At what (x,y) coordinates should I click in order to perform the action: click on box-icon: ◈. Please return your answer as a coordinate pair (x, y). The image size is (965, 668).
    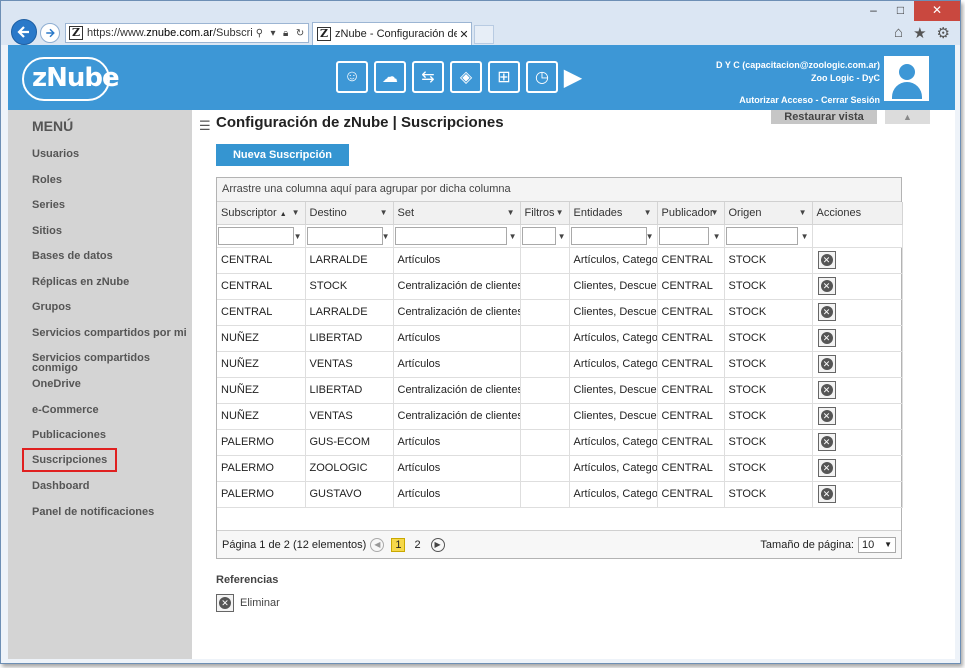
    Looking at the image, I should click on (466, 77).